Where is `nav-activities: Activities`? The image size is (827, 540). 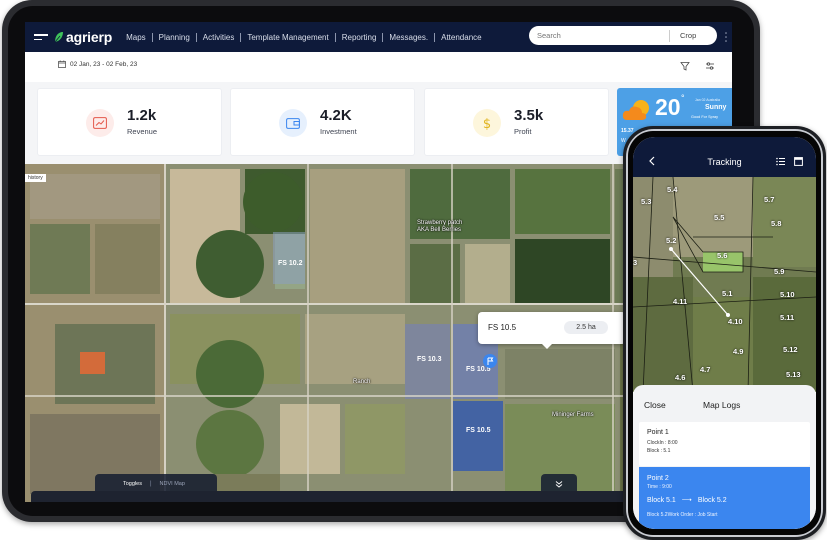
nav-activities: Activities is located at coordinates (219, 37).